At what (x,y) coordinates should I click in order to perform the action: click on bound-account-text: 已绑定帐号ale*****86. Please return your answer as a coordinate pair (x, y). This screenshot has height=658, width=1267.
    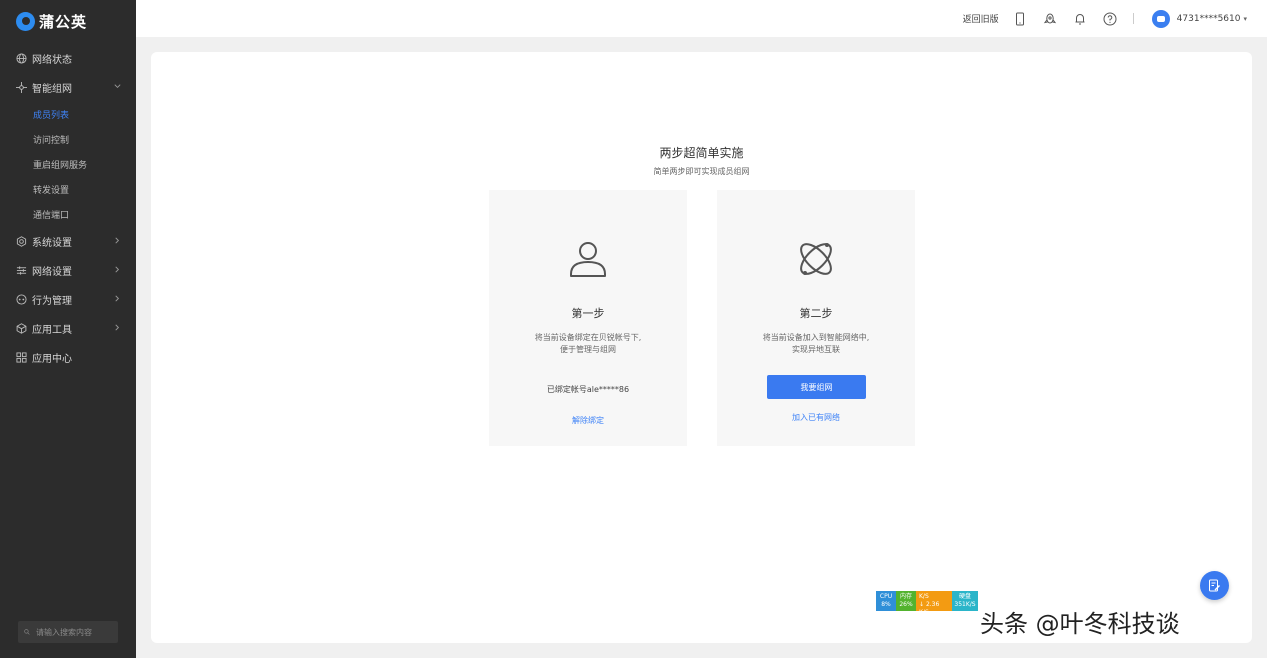
    Looking at the image, I should click on (588, 389).